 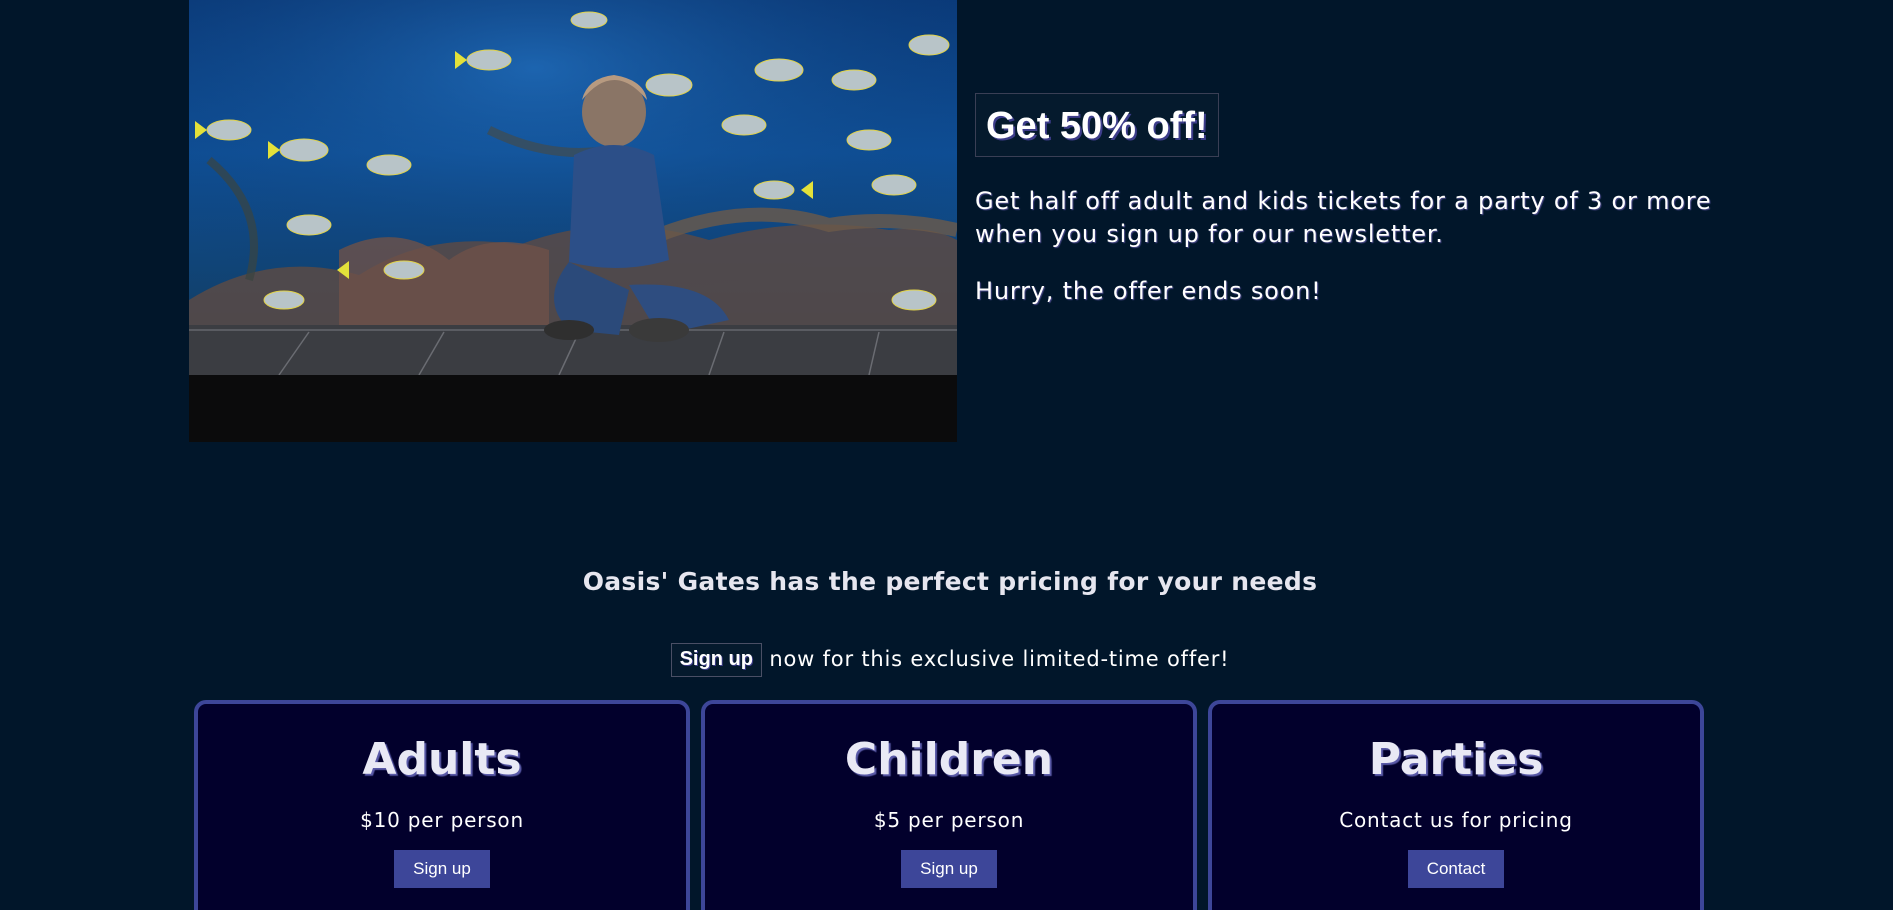 I want to click on pricing-card-adults: Adults $10 per person Sign up, so click(x=442, y=805).